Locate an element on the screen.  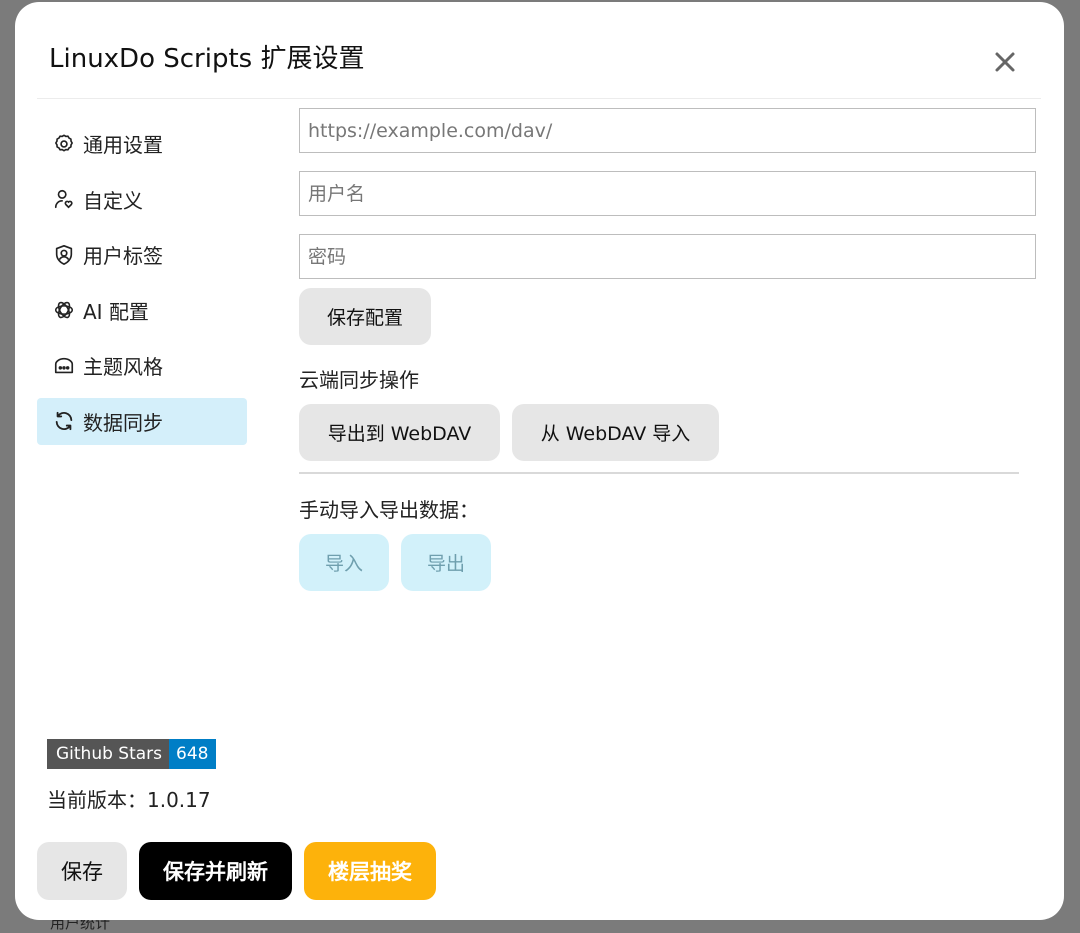
sidebar-item-theme: 主题风格 is located at coordinates (142, 365).